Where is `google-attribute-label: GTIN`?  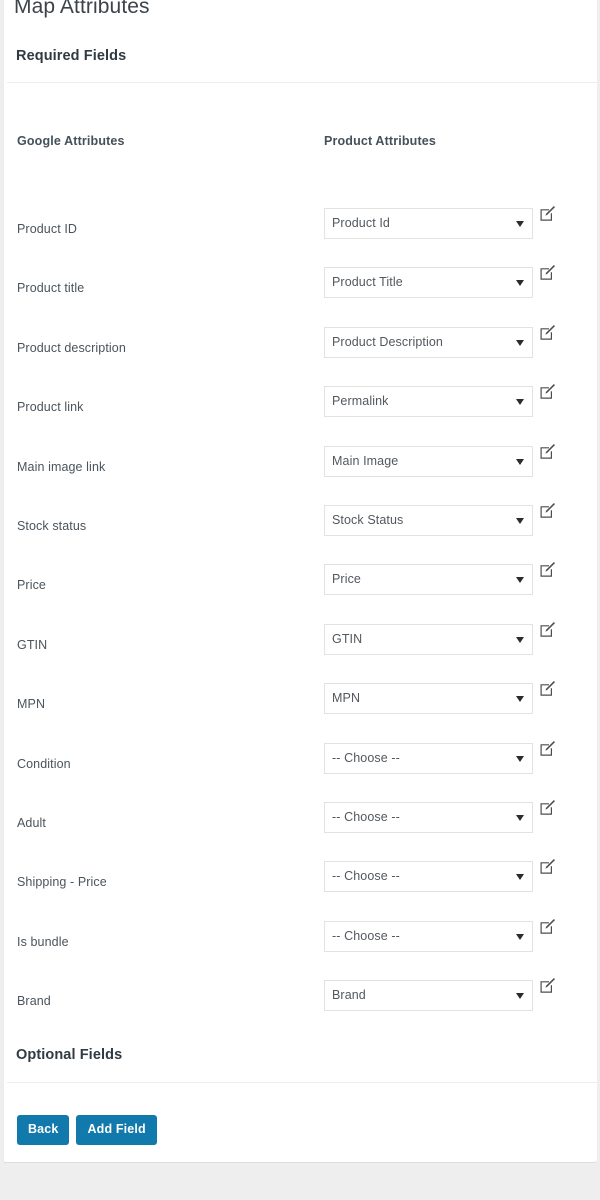 google-attribute-label: GTIN is located at coordinates (32, 644).